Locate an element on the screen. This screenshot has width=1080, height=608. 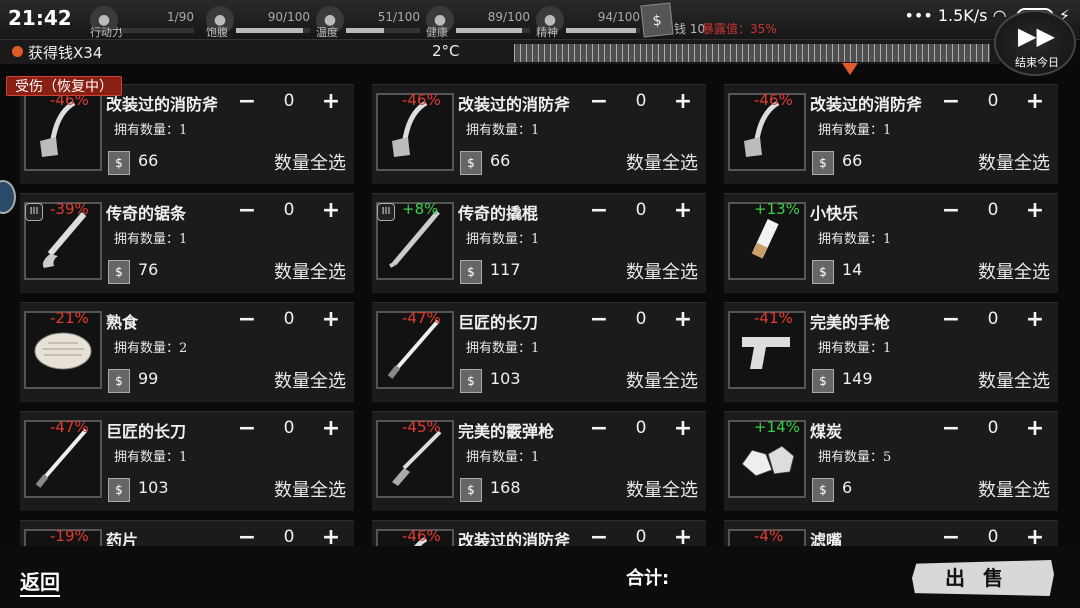
item-card: +14% 煤炭 − 0 + 拥有数量：5 $6 数量全选 is located at coordinates (891, 461).